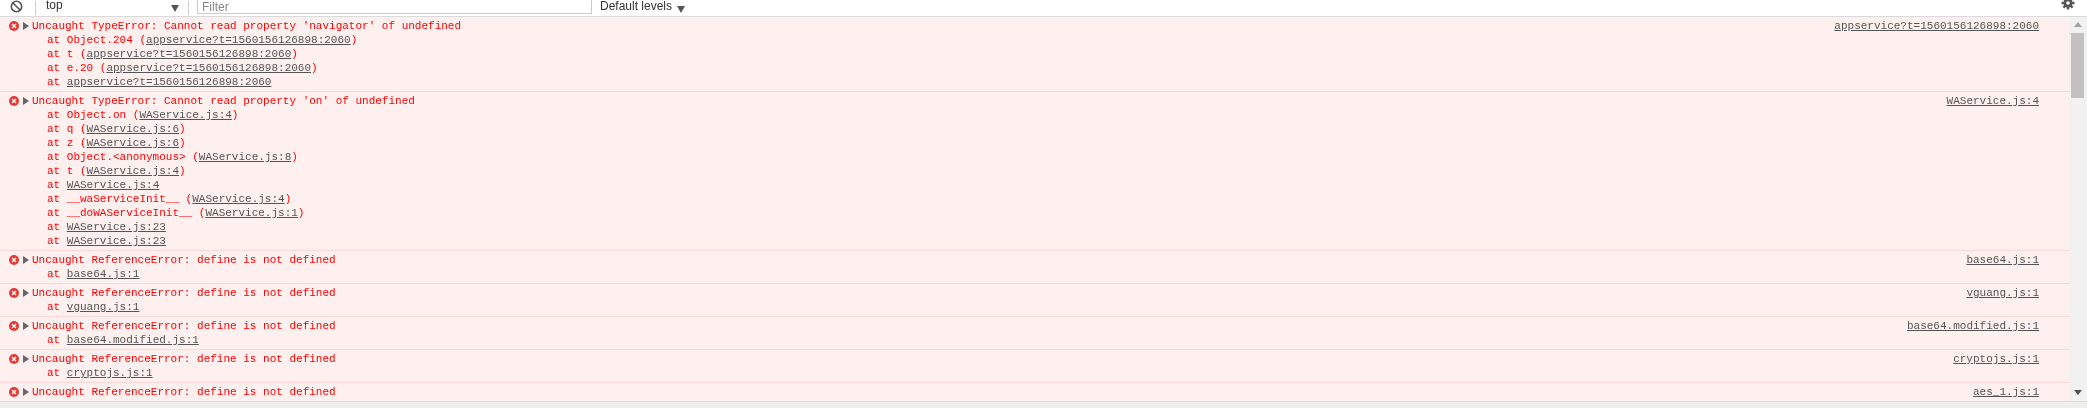  What do you see at coordinates (2077, 65) in the screenshot?
I see `scrollbar-thumb` at bounding box center [2077, 65].